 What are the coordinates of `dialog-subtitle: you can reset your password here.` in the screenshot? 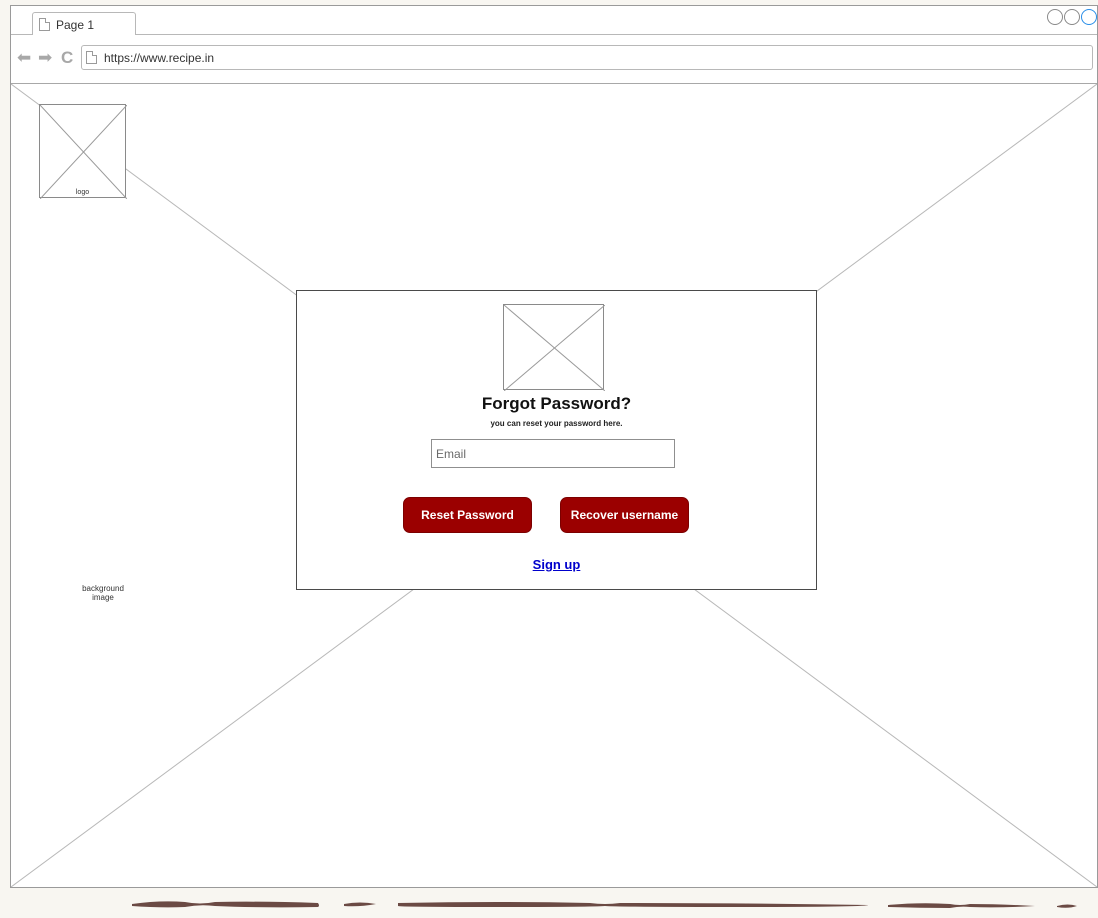 It's located at (556, 423).